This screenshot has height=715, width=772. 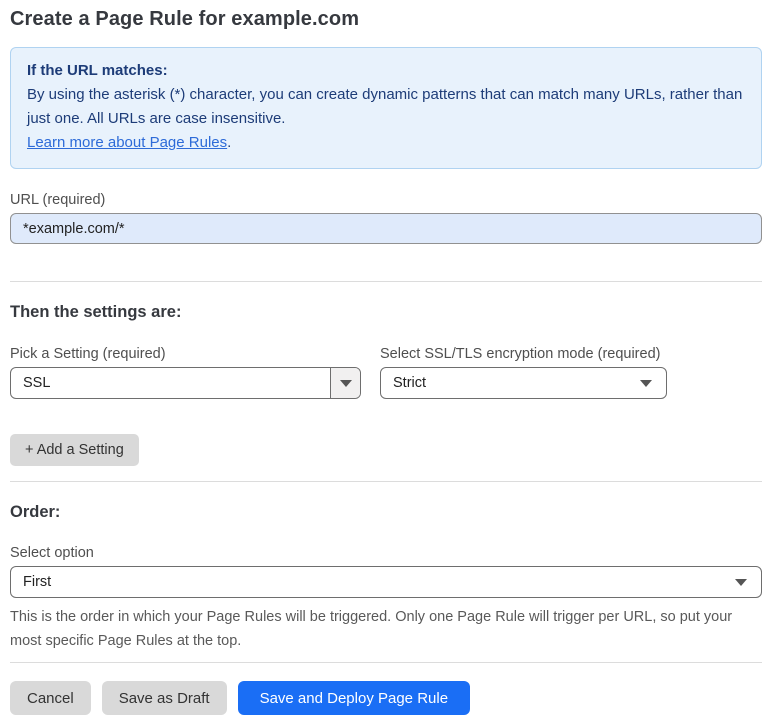 What do you see at coordinates (37, 582) in the screenshot?
I see `order-select-value: First` at bounding box center [37, 582].